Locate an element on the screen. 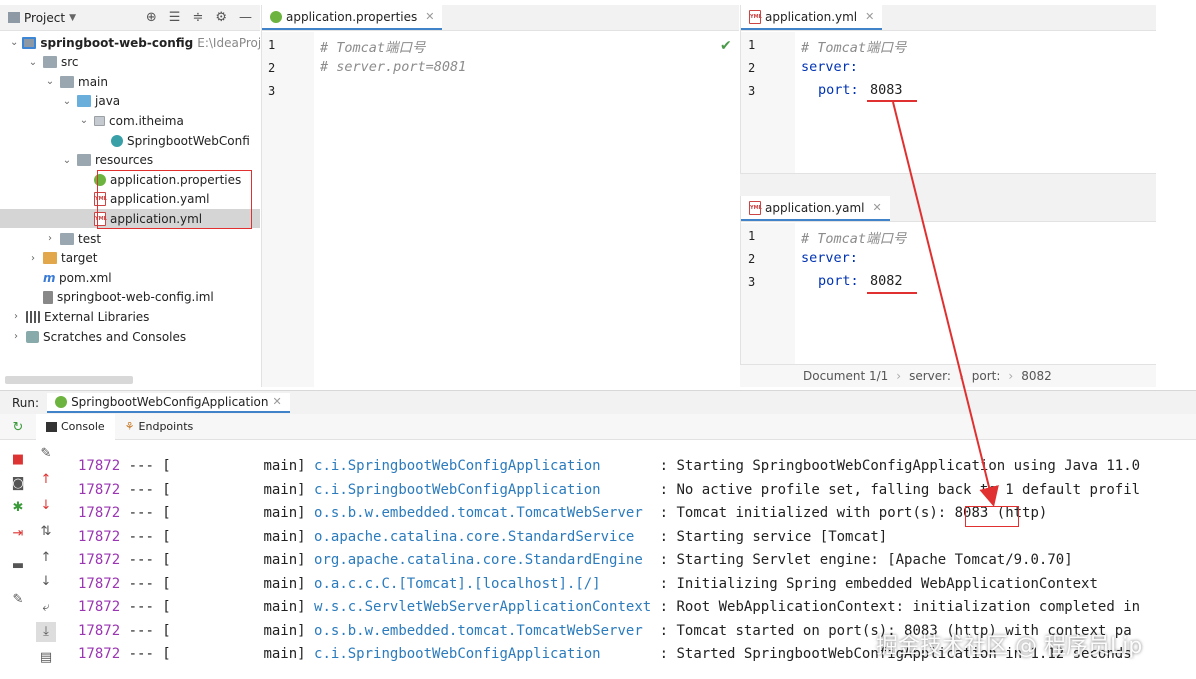 Image resolution: width=1196 pixels, height=679 pixels. breadcrumb-item: server: is located at coordinates (930, 376).